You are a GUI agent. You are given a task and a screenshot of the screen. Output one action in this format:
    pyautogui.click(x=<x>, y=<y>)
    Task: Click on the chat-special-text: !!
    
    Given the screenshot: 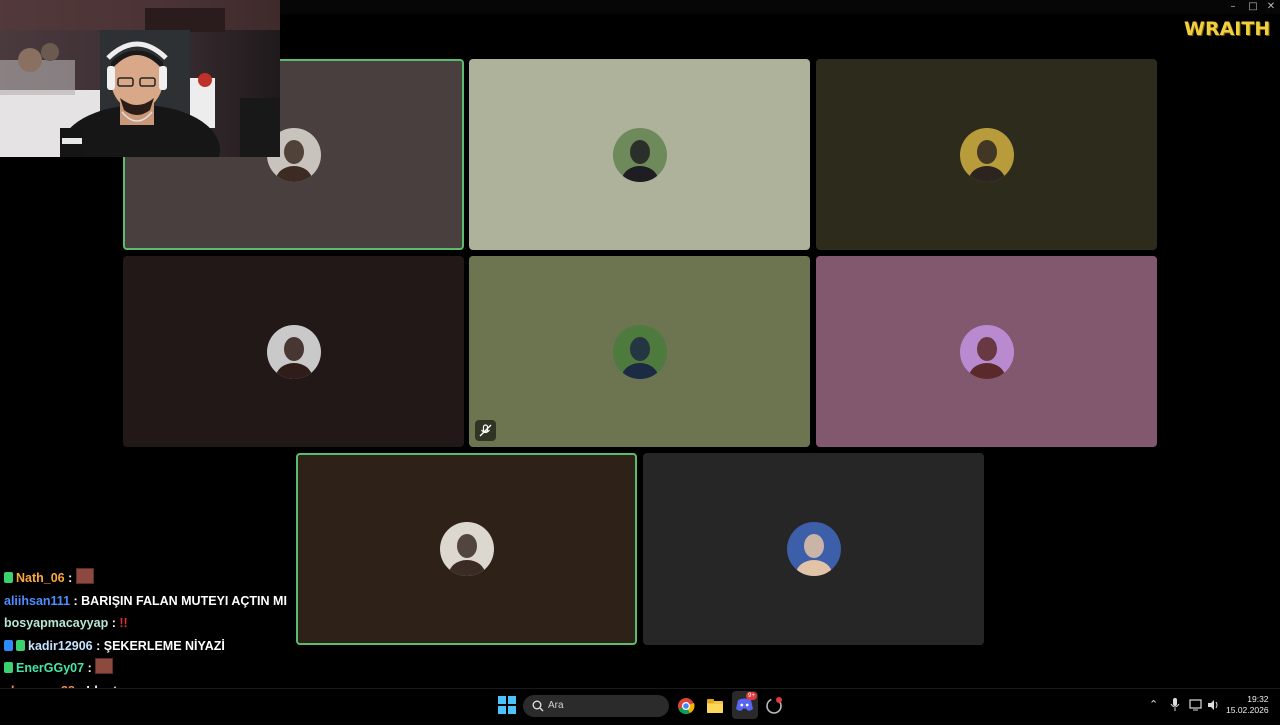 What is the action you would take?
    pyautogui.click(x=123, y=623)
    